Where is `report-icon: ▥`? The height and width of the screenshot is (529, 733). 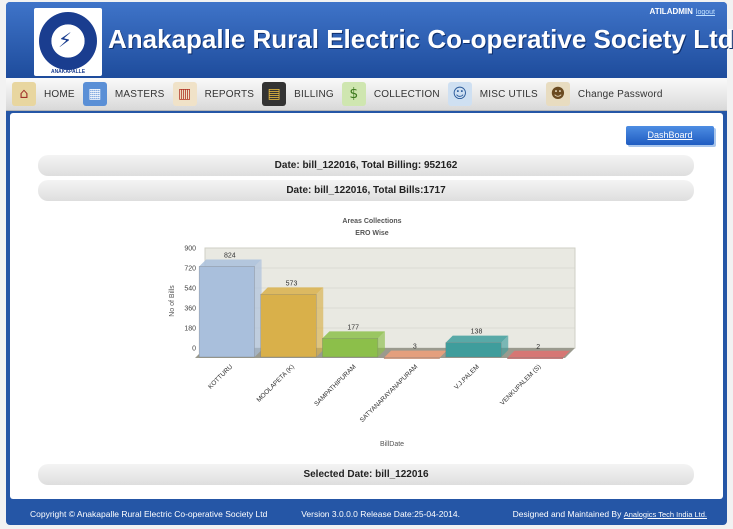
report-icon: ▥ is located at coordinates (184, 94).